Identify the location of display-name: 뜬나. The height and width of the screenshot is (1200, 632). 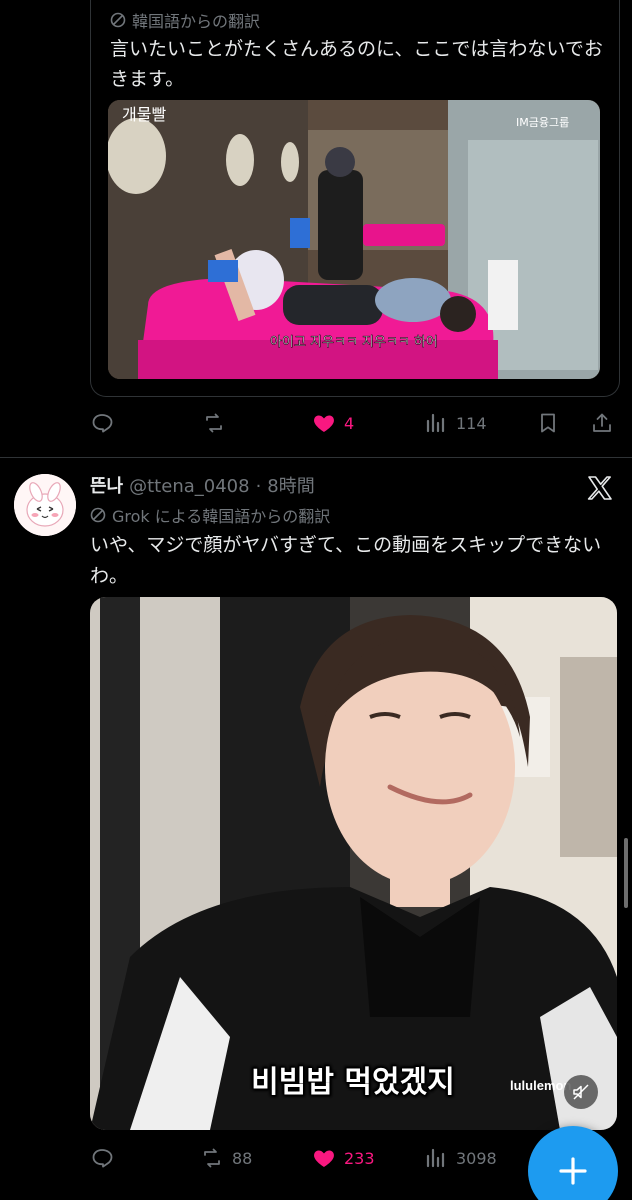
(106, 485).